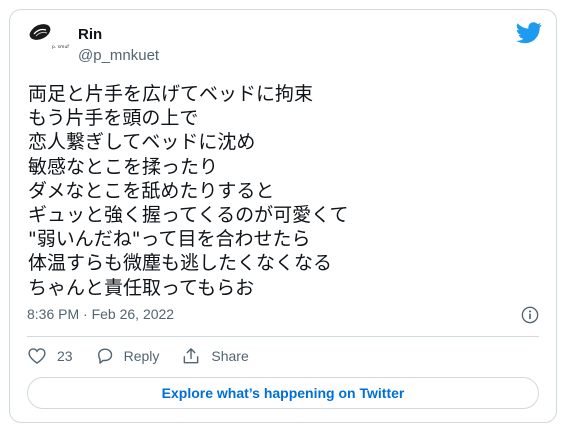 The height and width of the screenshot is (429, 567). What do you see at coordinates (283, 336) in the screenshot?
I see `divider` at bounding box center [283, 336].